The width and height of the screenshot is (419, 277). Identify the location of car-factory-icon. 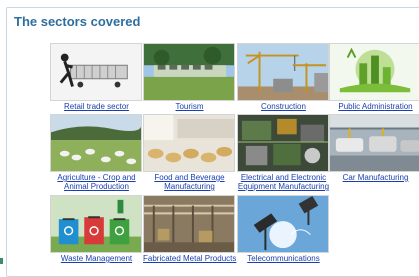
(374, 143).